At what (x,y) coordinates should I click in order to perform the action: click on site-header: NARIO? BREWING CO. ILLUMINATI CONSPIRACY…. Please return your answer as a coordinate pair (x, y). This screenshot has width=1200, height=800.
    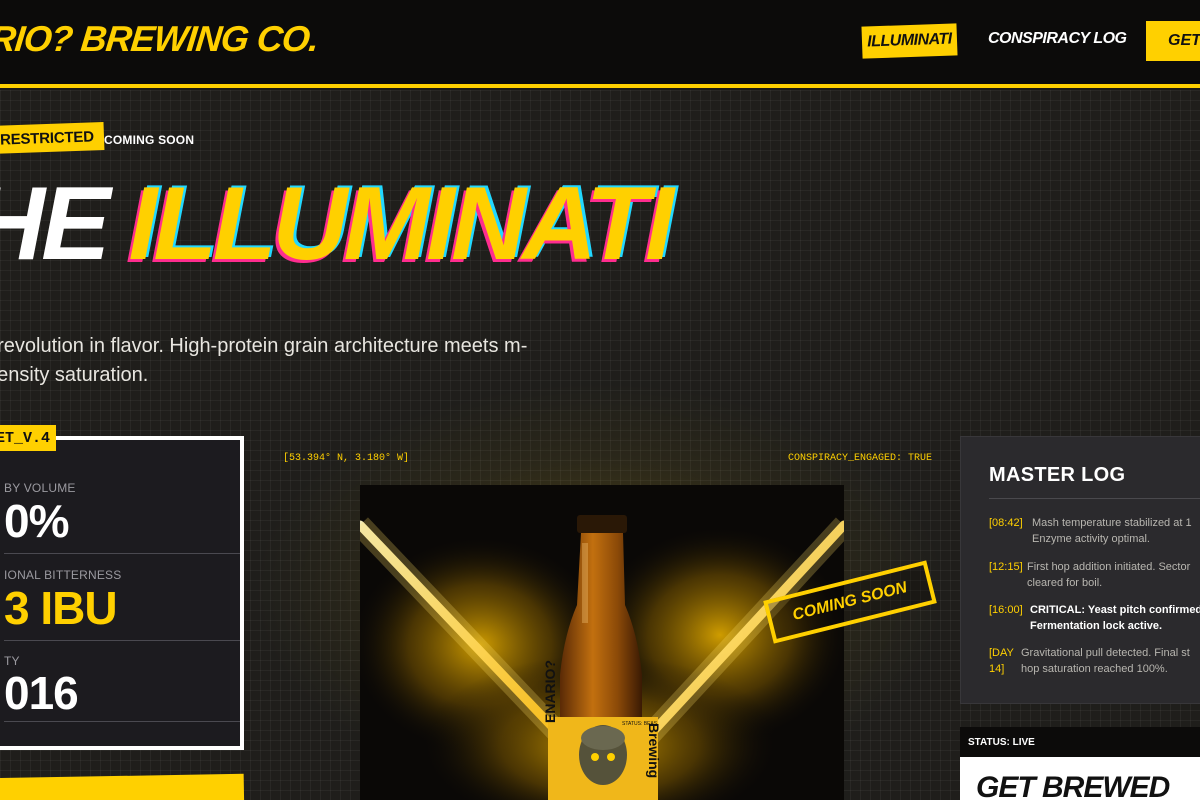
    Looking at the image, I should click on (600, 44).